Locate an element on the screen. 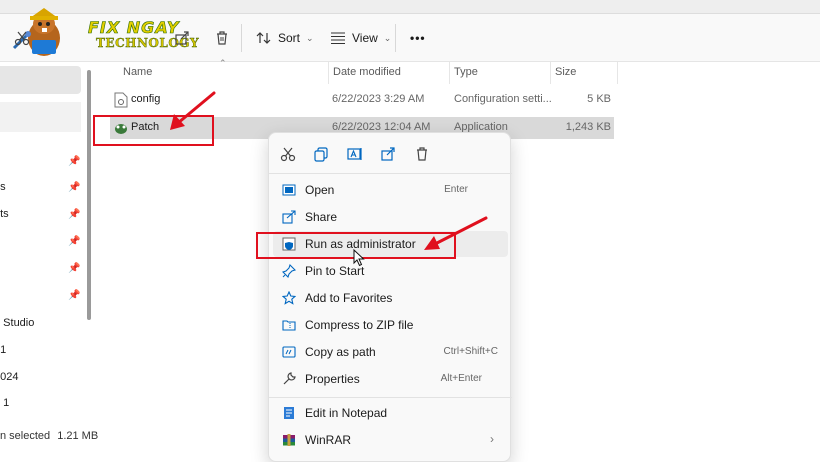 Image resolution: width=820 pixels, height=462 pixels. sort-ascending-icon: ⌃ is located at coordinates (223, 63).